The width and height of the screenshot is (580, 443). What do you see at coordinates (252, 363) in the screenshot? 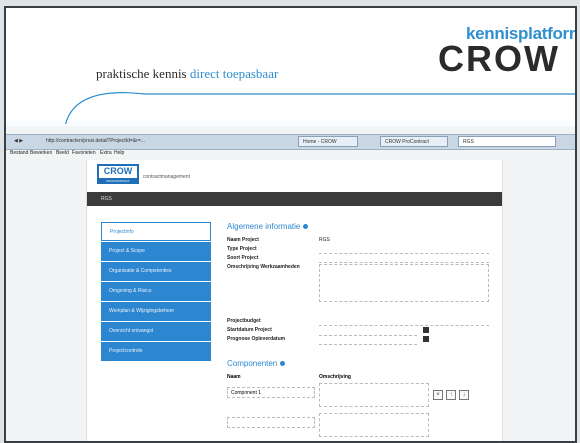
I see `section-components-text: Componenten` at bounding box center [252, 363].